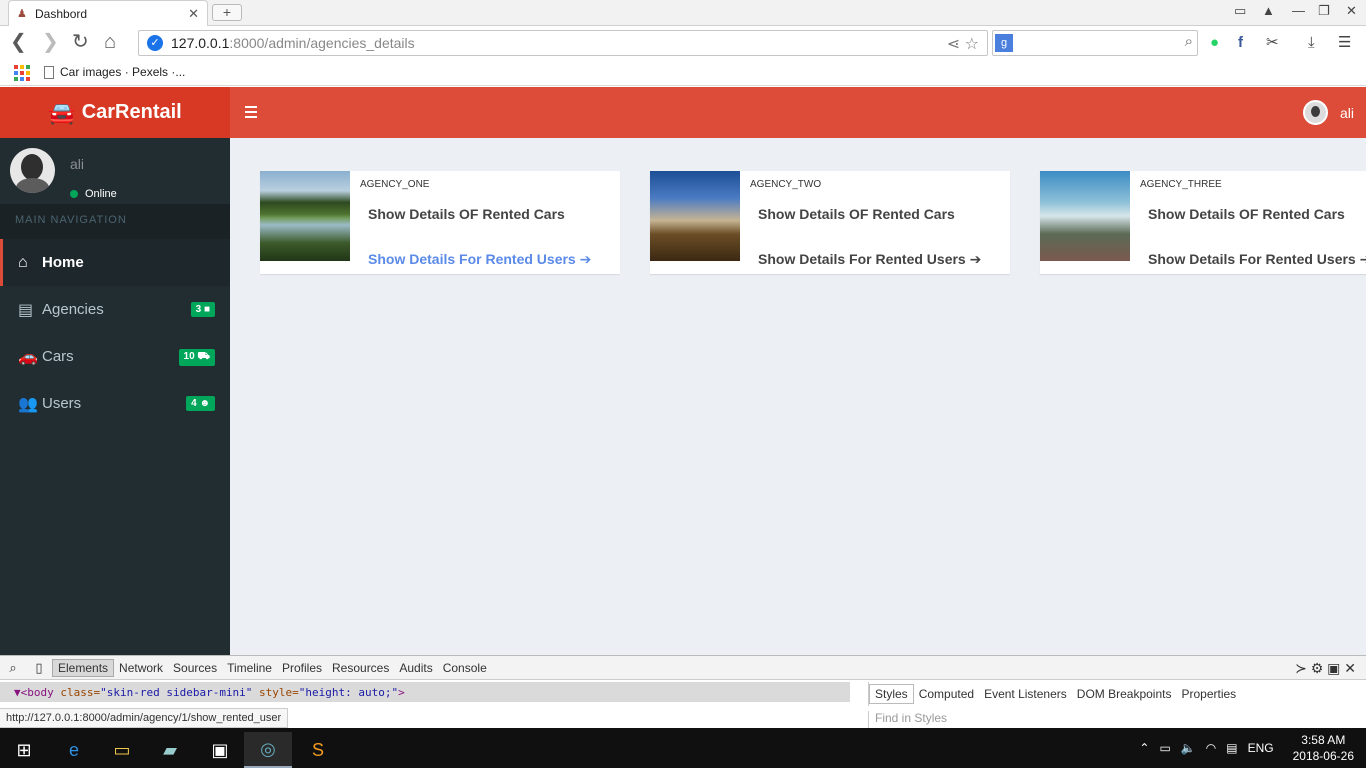 The width and height of the screenshot is (1366, 768). Describe the element at coordinates (465, 668) in the screenshot. I see `tab-console: Console` at that location.